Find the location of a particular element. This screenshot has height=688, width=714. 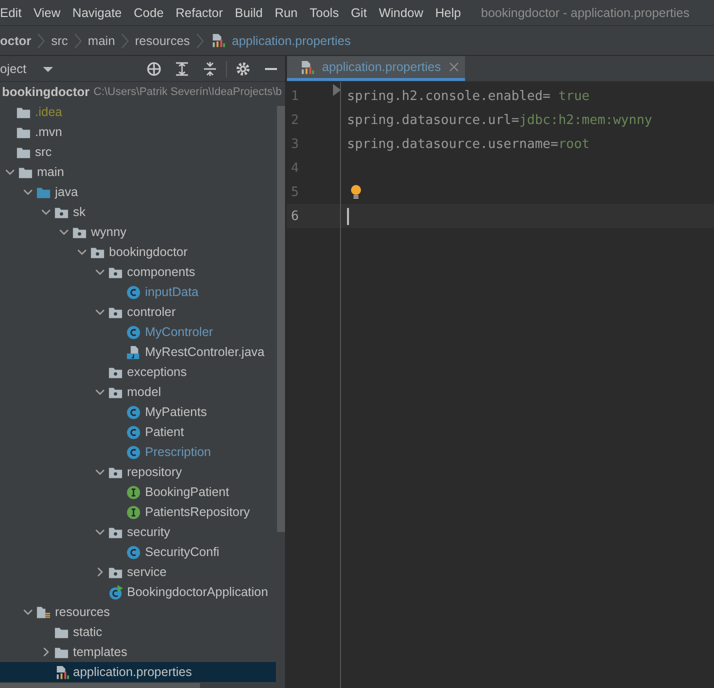

menu-item: View is located at coordinates (47, 13).